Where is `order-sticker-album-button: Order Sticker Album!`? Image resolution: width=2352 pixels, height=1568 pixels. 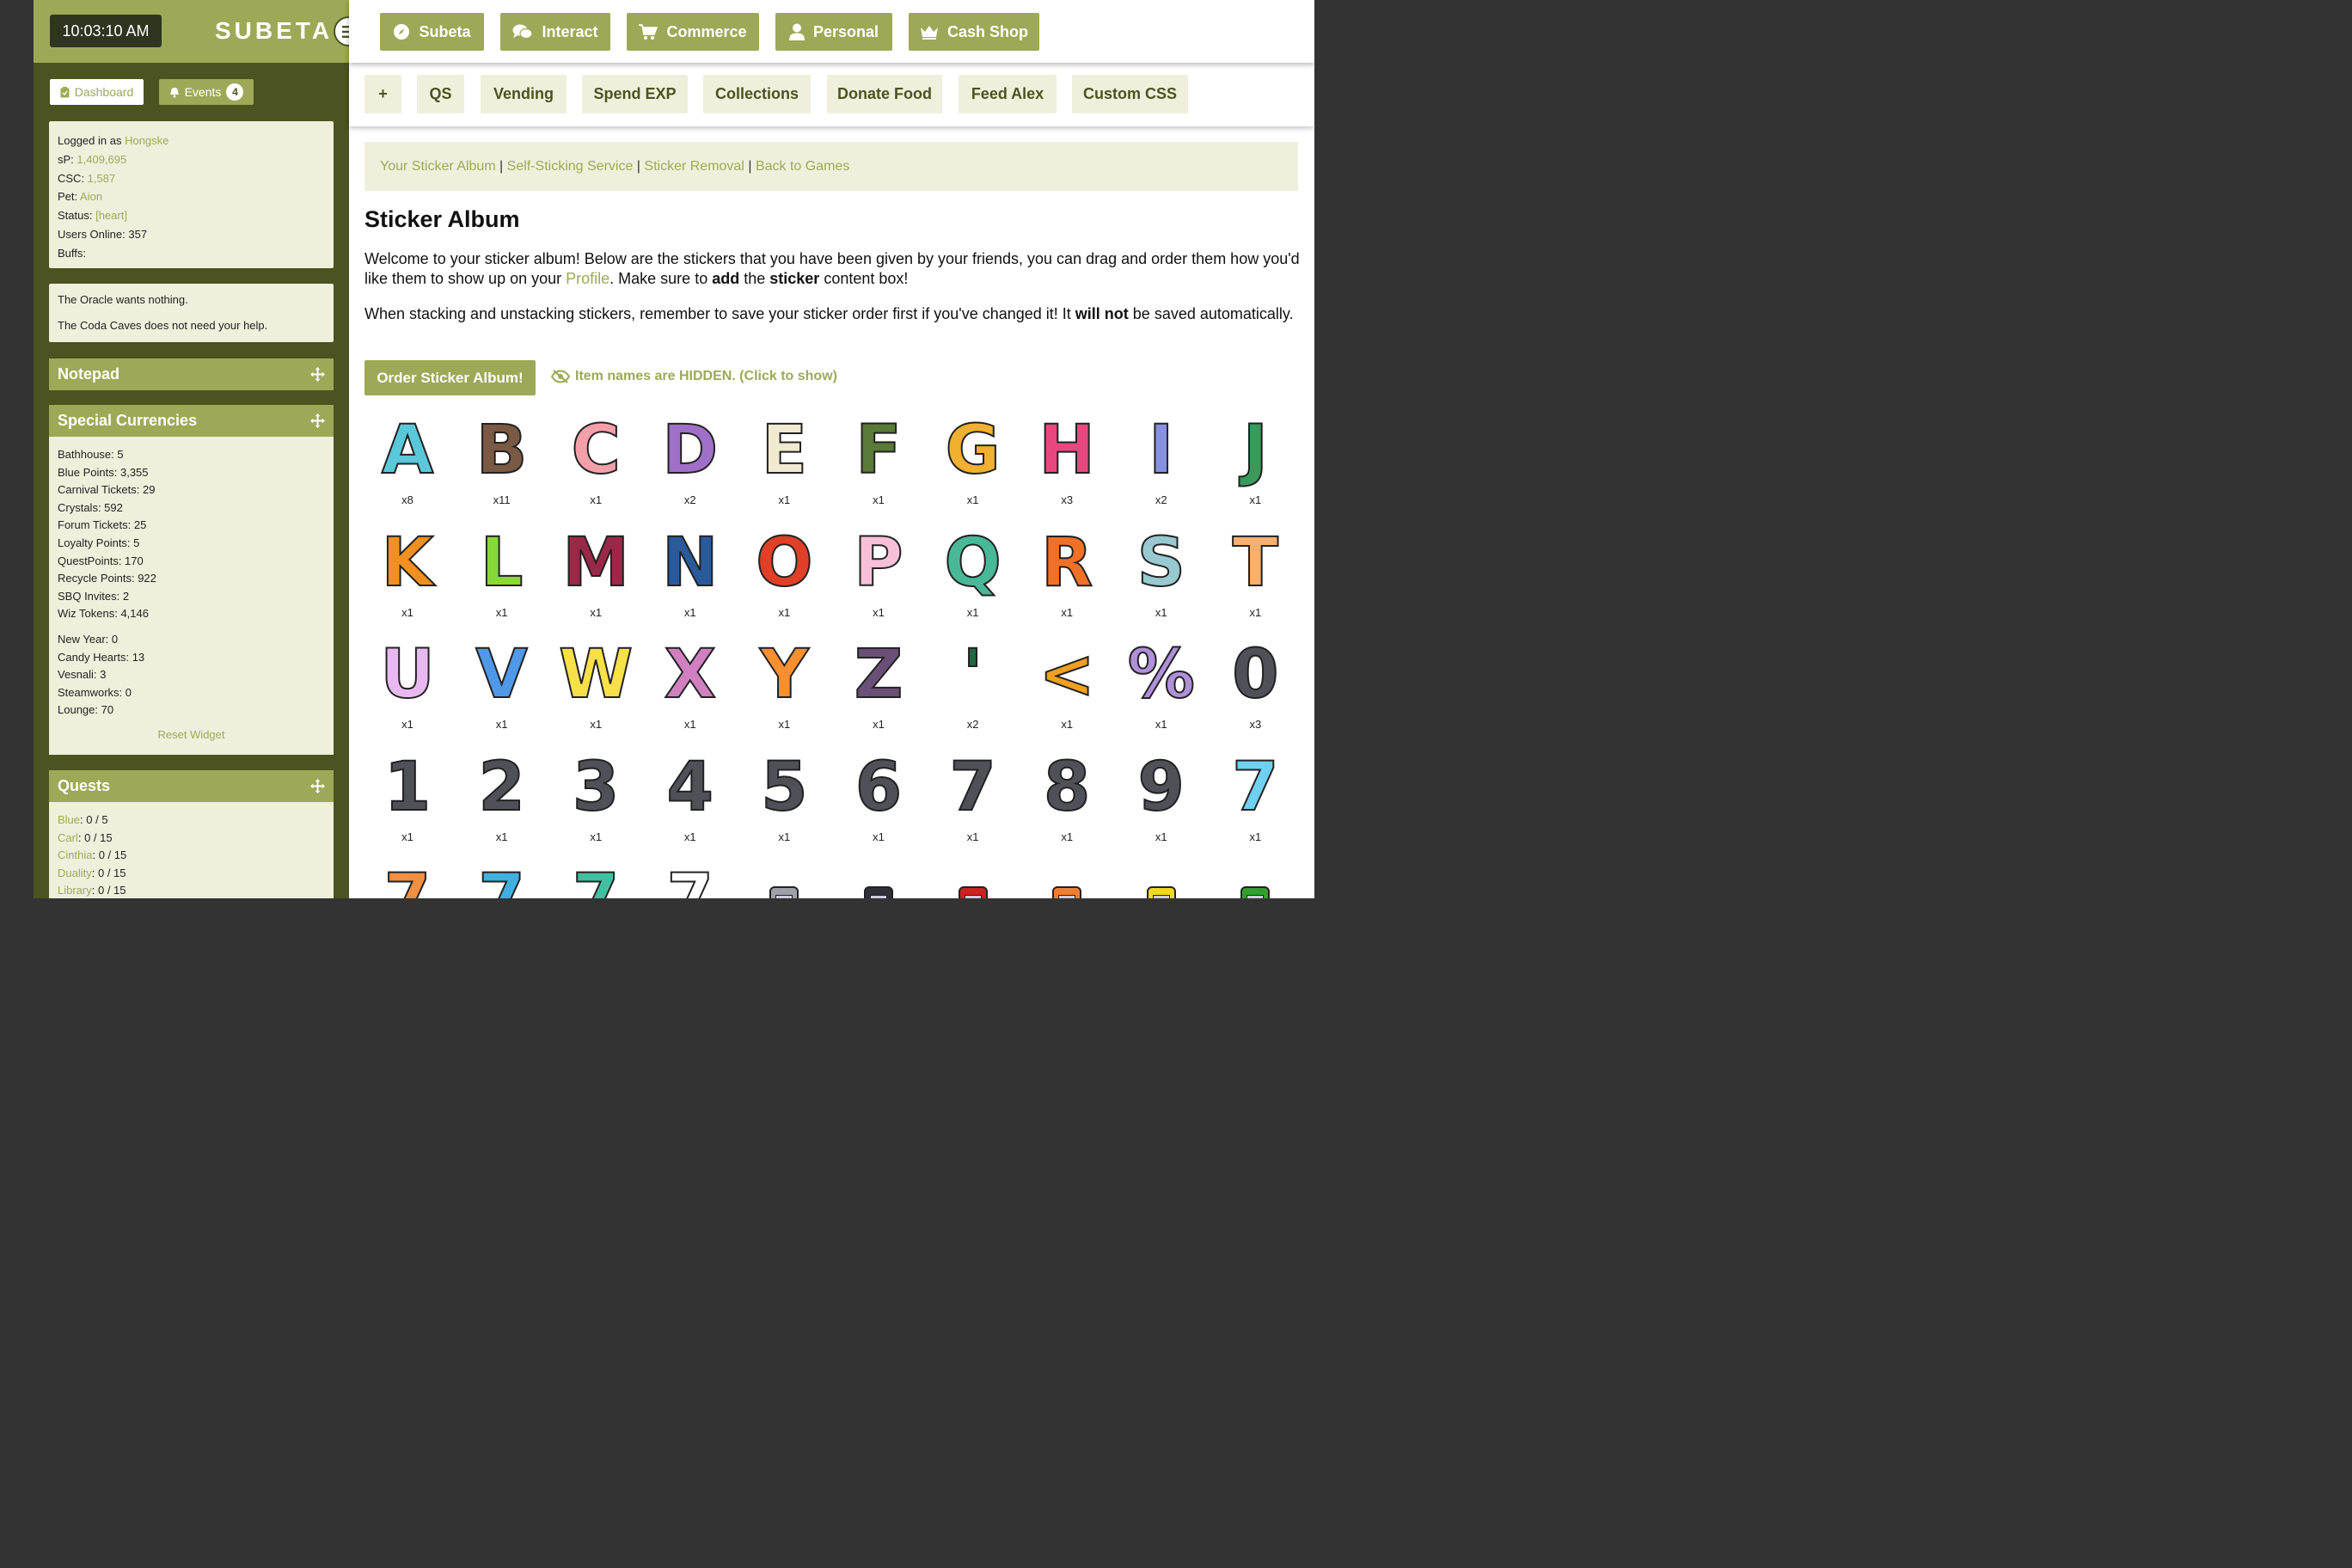 order-sticker-album-button: Order Sticker Album! is located at coordinates (450, 377).